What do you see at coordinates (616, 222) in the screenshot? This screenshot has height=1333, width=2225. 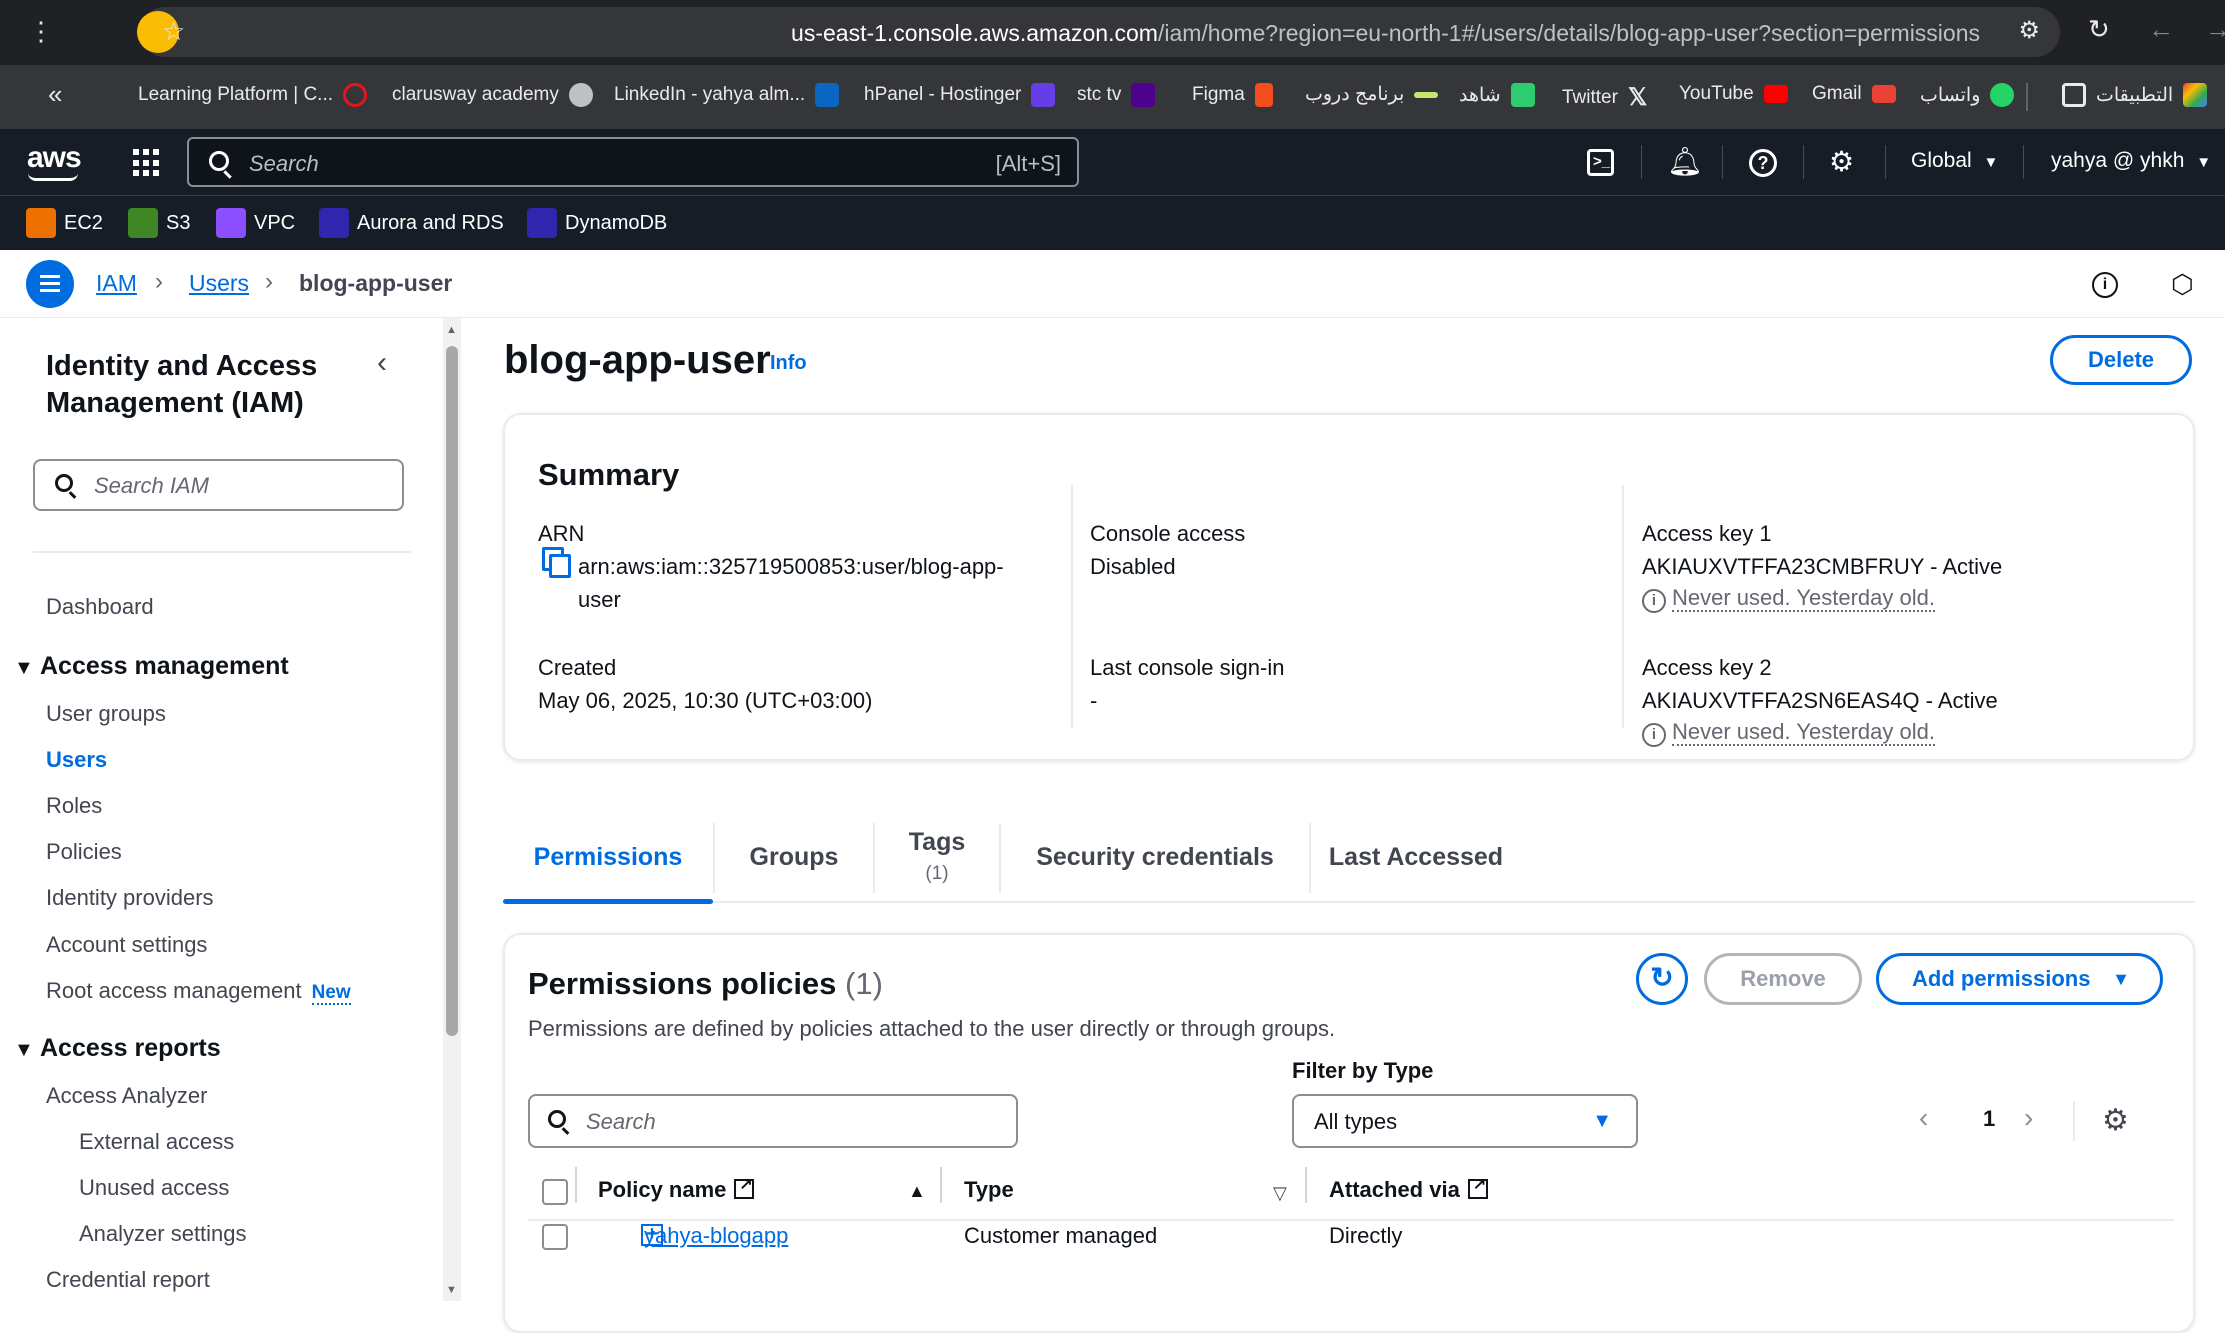 I see `favorite-label: DynamoDB` at bounding box center [616, 222].